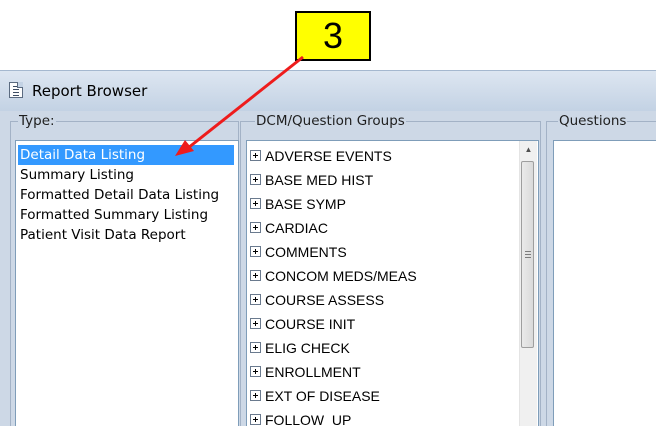 This screenshot has width=656, height=426. I want to click on tree-item: ELIG CHECK, so click(300, 348).